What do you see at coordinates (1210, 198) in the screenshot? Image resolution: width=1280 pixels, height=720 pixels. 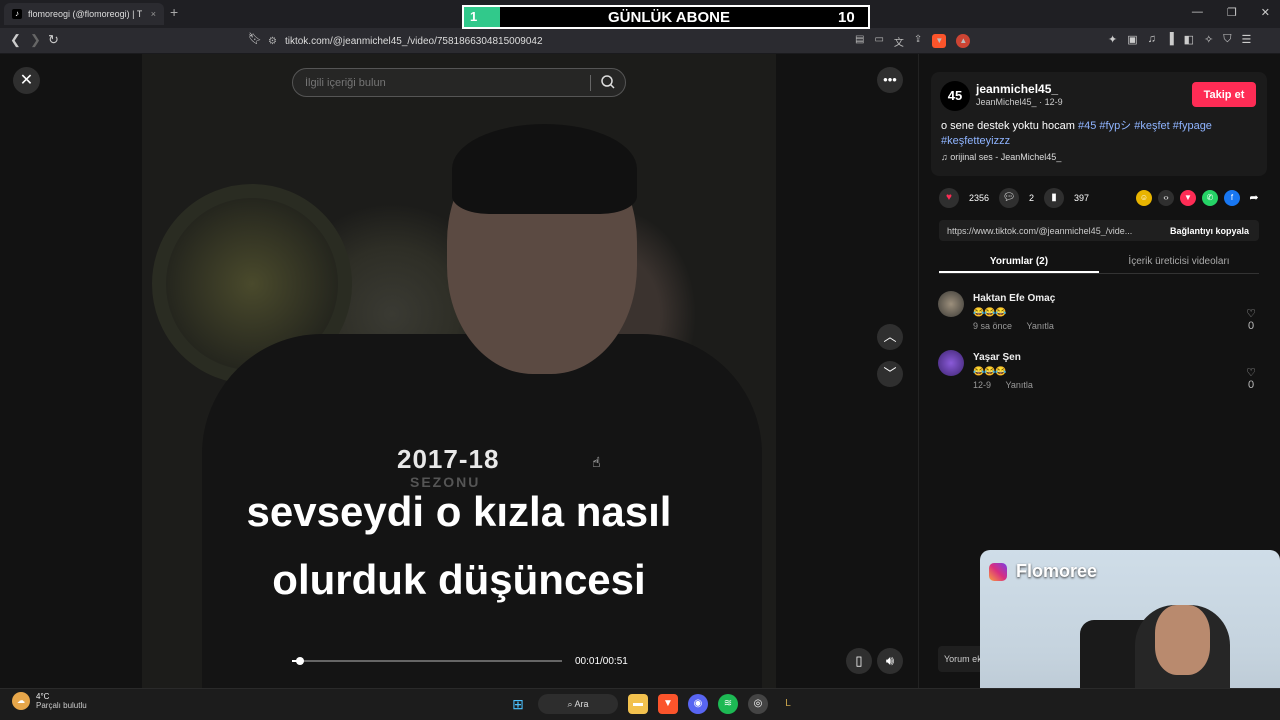 I see `whatsapp-icon: ✆` at bounding box center [1210, 198].